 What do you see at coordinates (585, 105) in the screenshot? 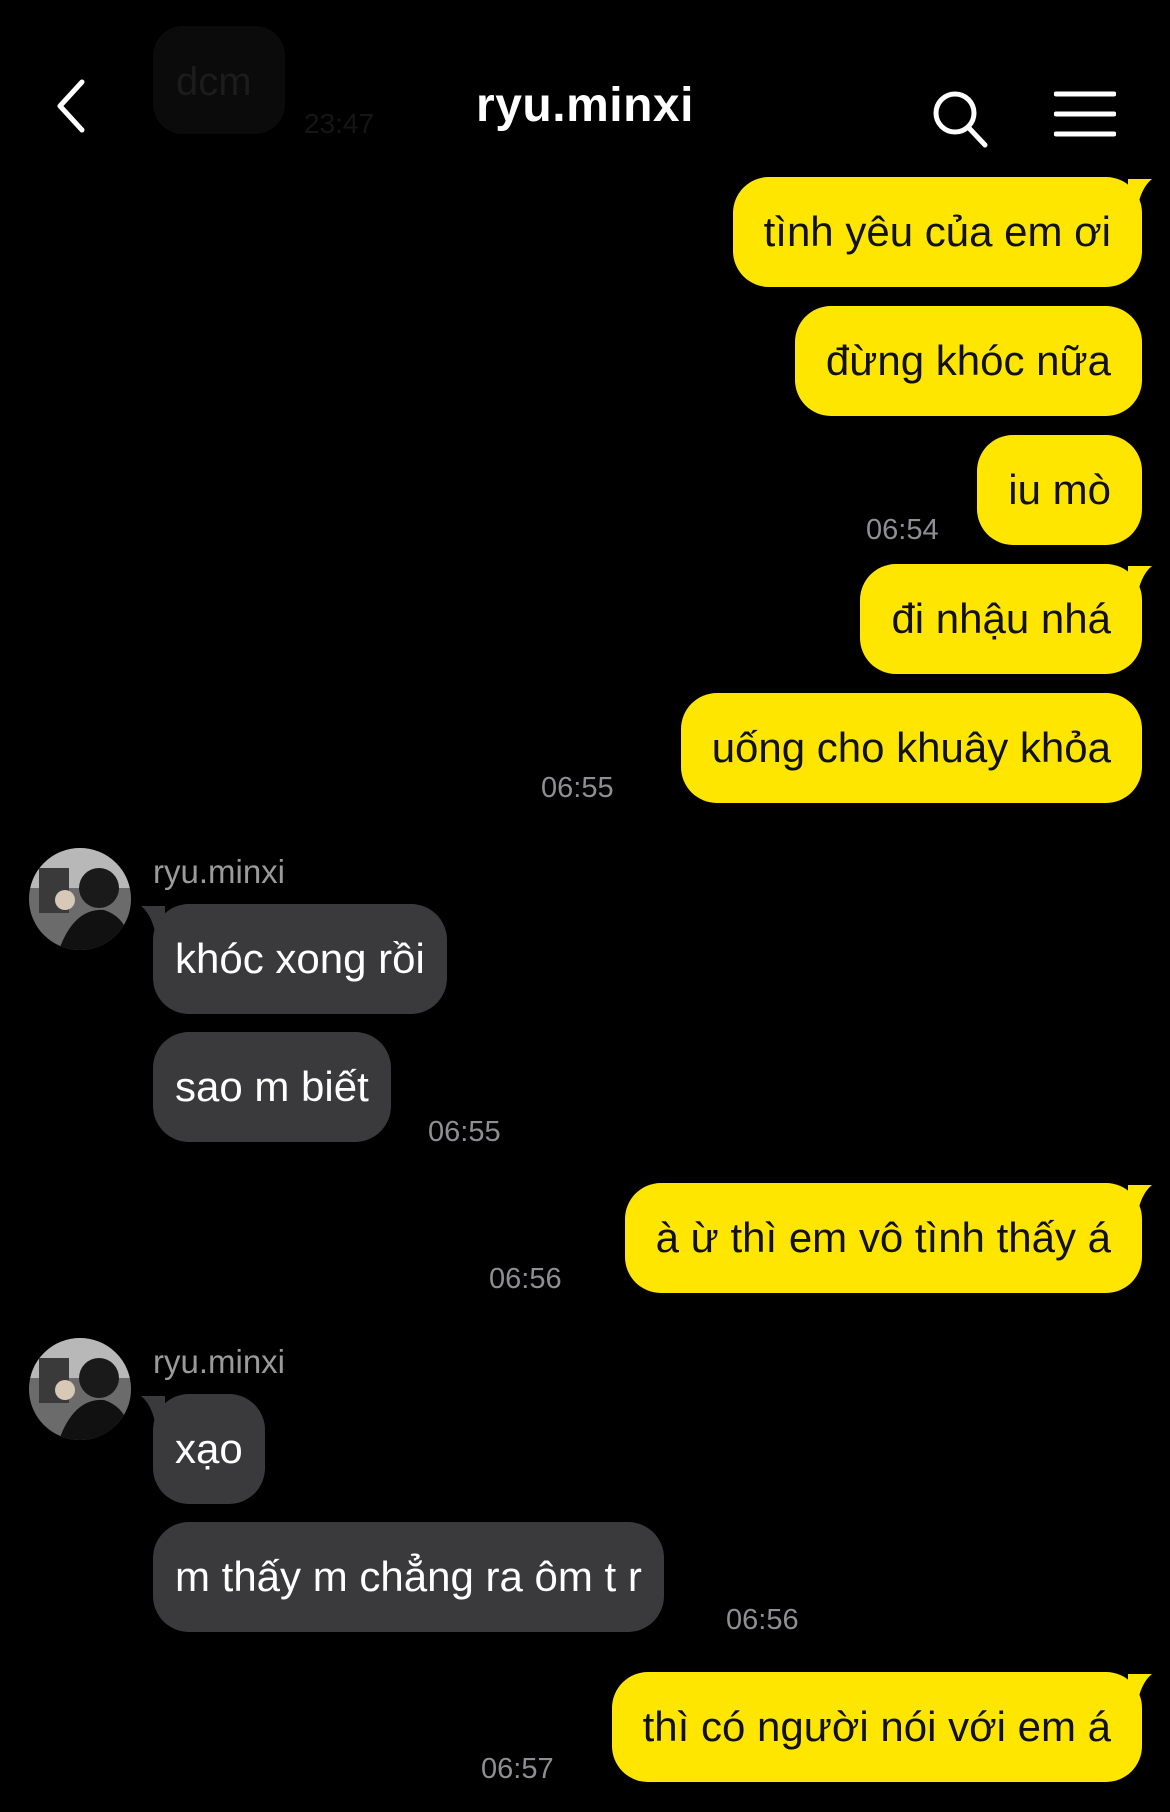
I see `chat-title: ryu.minxi` at bounding box center [585, 105].